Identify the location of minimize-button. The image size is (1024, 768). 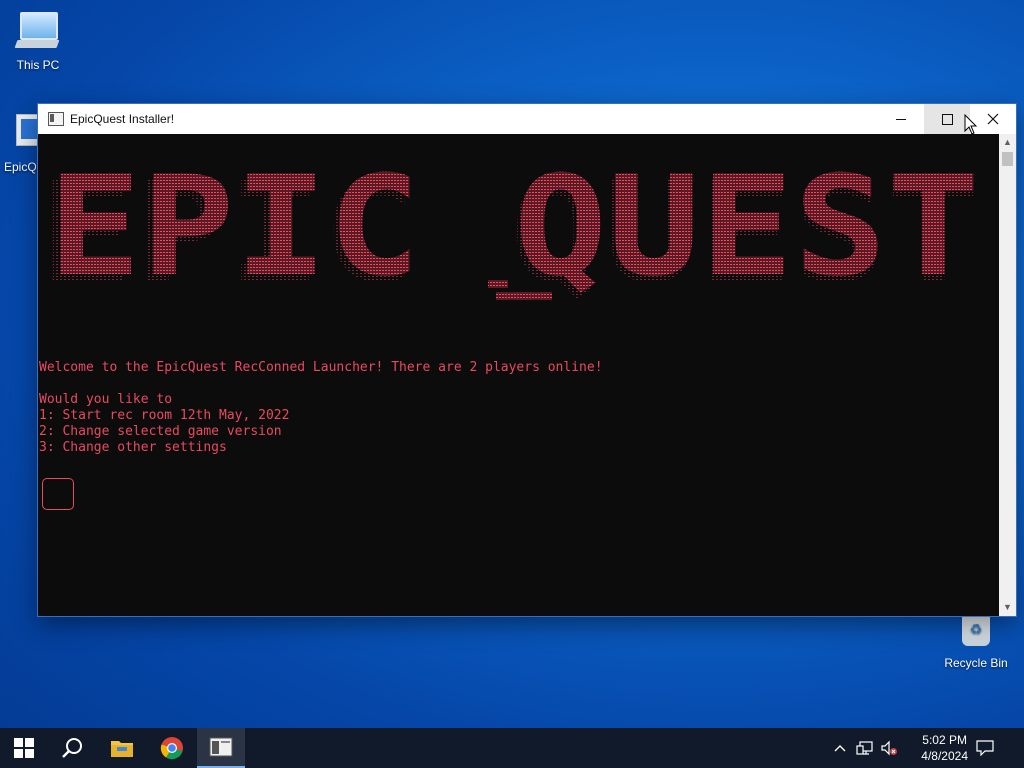
(901, 119).